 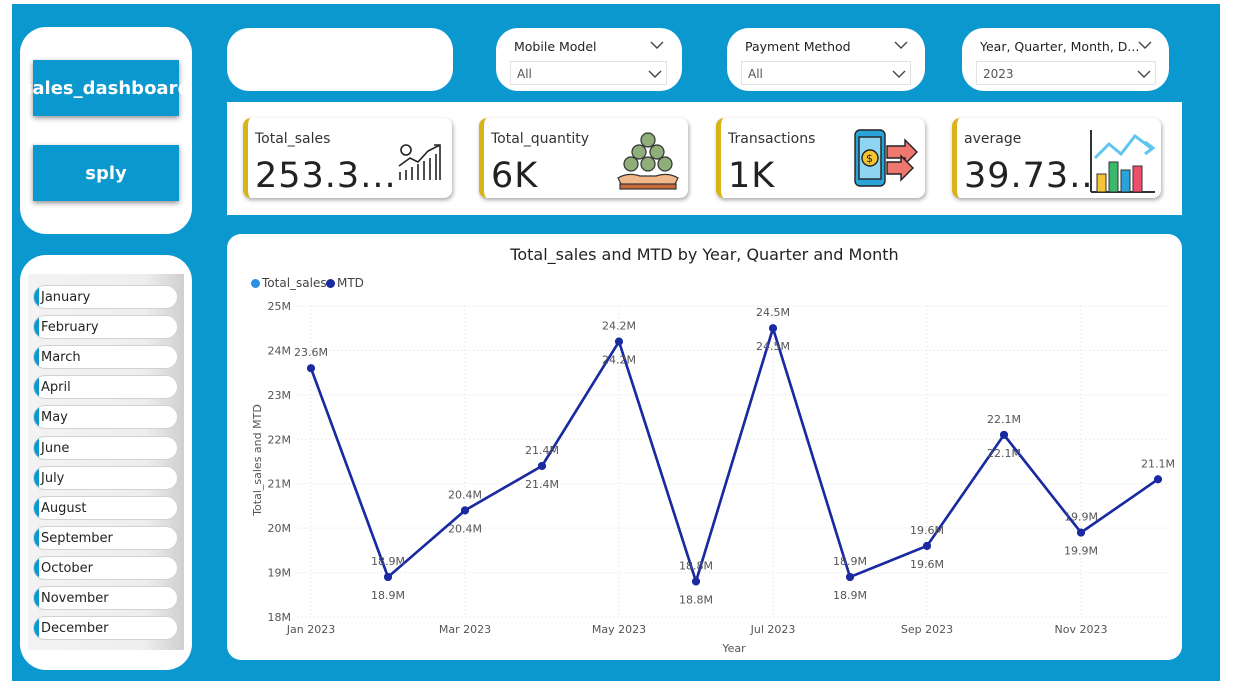 I want to click on month-item-june: June, so click(x=105, y=447).